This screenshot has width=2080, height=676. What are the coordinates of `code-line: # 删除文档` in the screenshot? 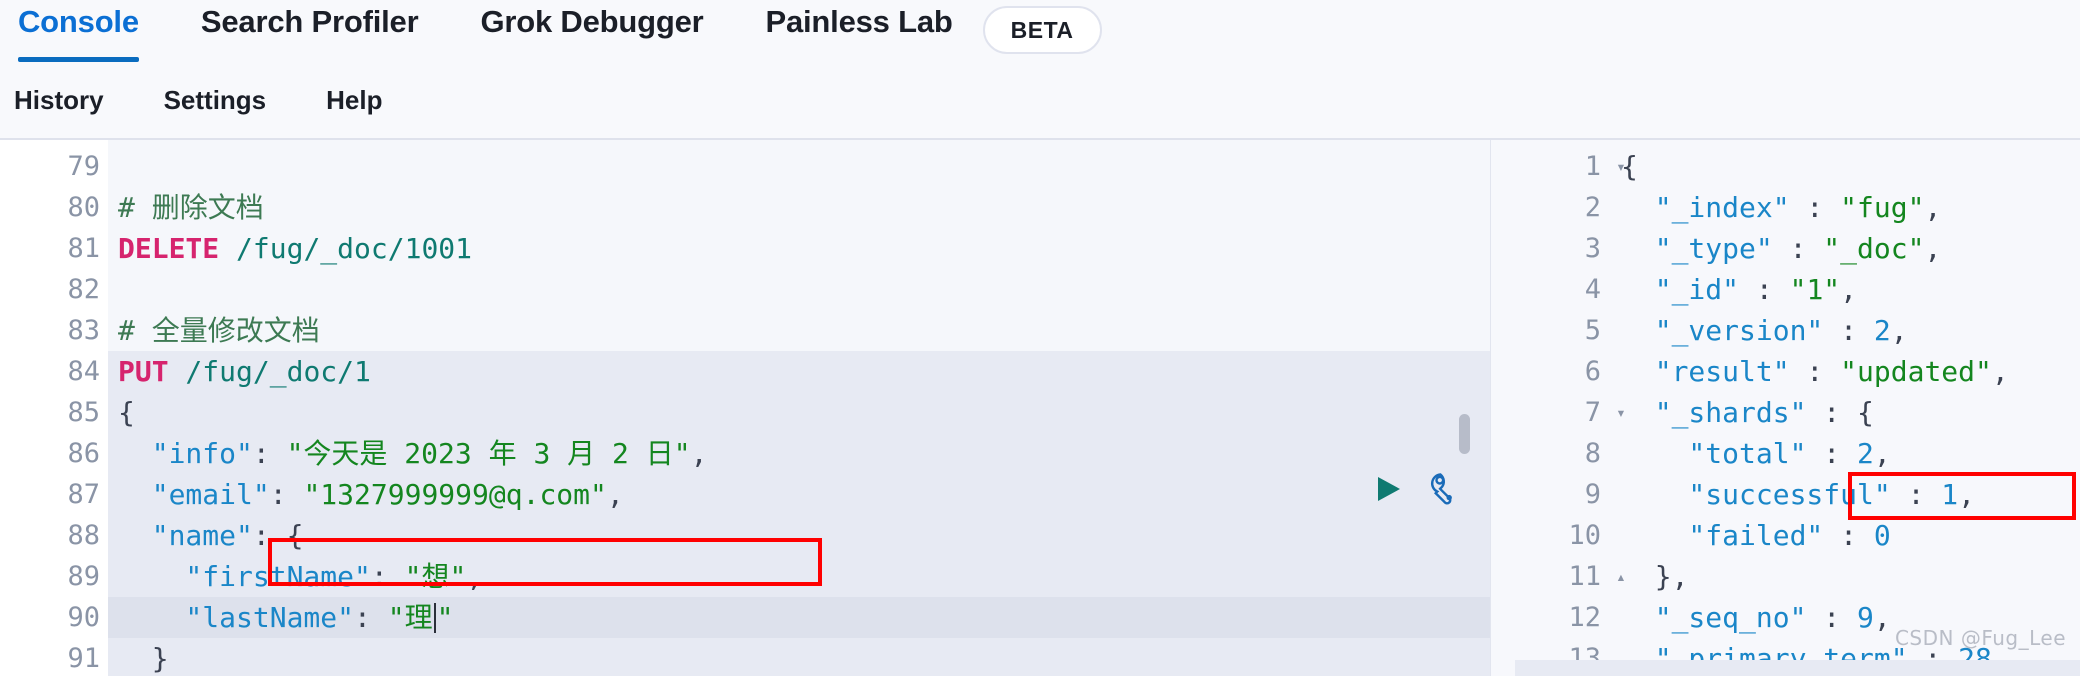 It's located at (799, 207).